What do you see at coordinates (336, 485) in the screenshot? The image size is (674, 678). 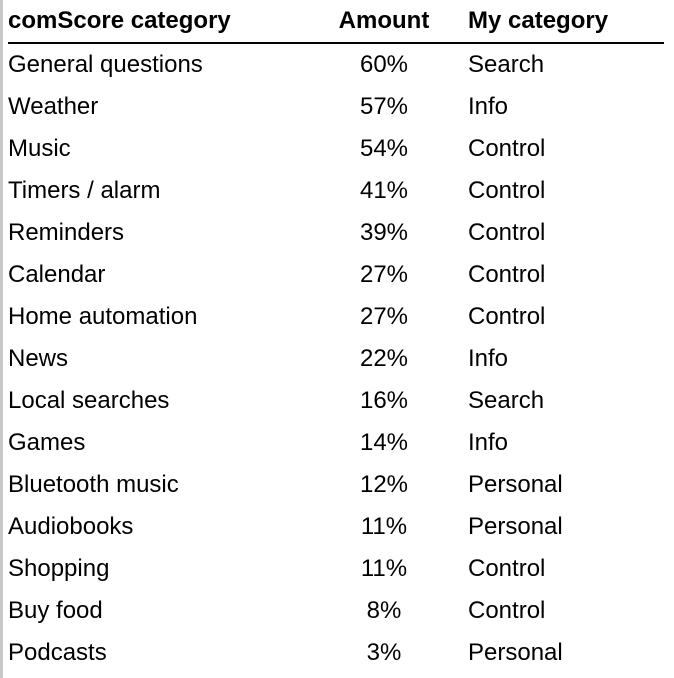 I see `table-row: Bluetooth music 12% Personal` at bounding box center [336, 485].